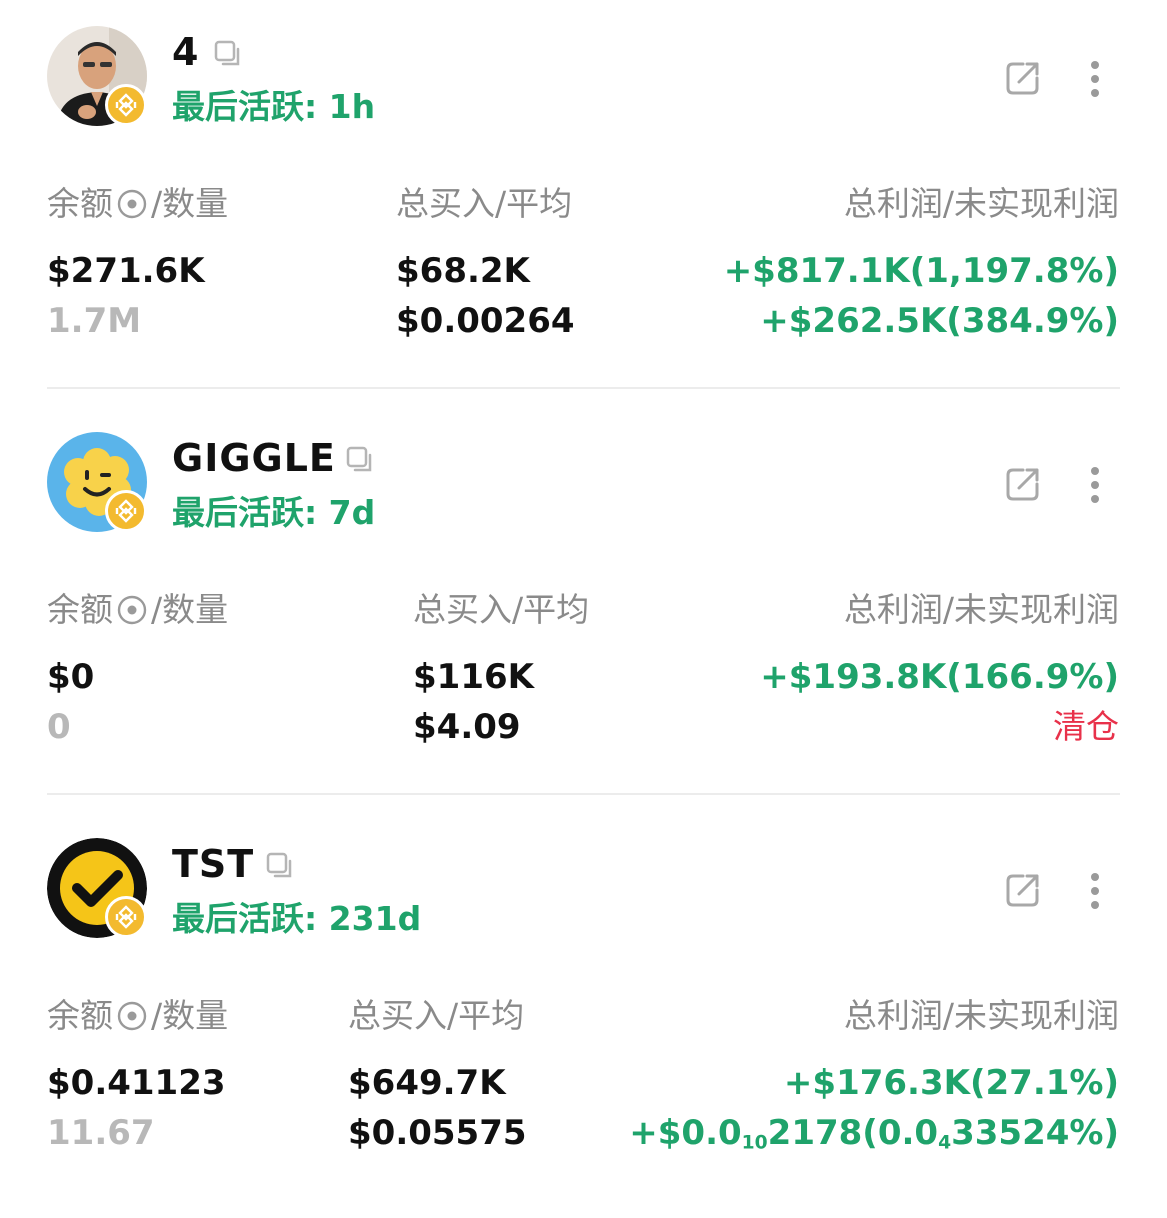 This screenshot has width=1167, height=1218. Describe the element at coordinates (467, 727) in the screenshot. I see `avg-price-value: $4.09` at that location.